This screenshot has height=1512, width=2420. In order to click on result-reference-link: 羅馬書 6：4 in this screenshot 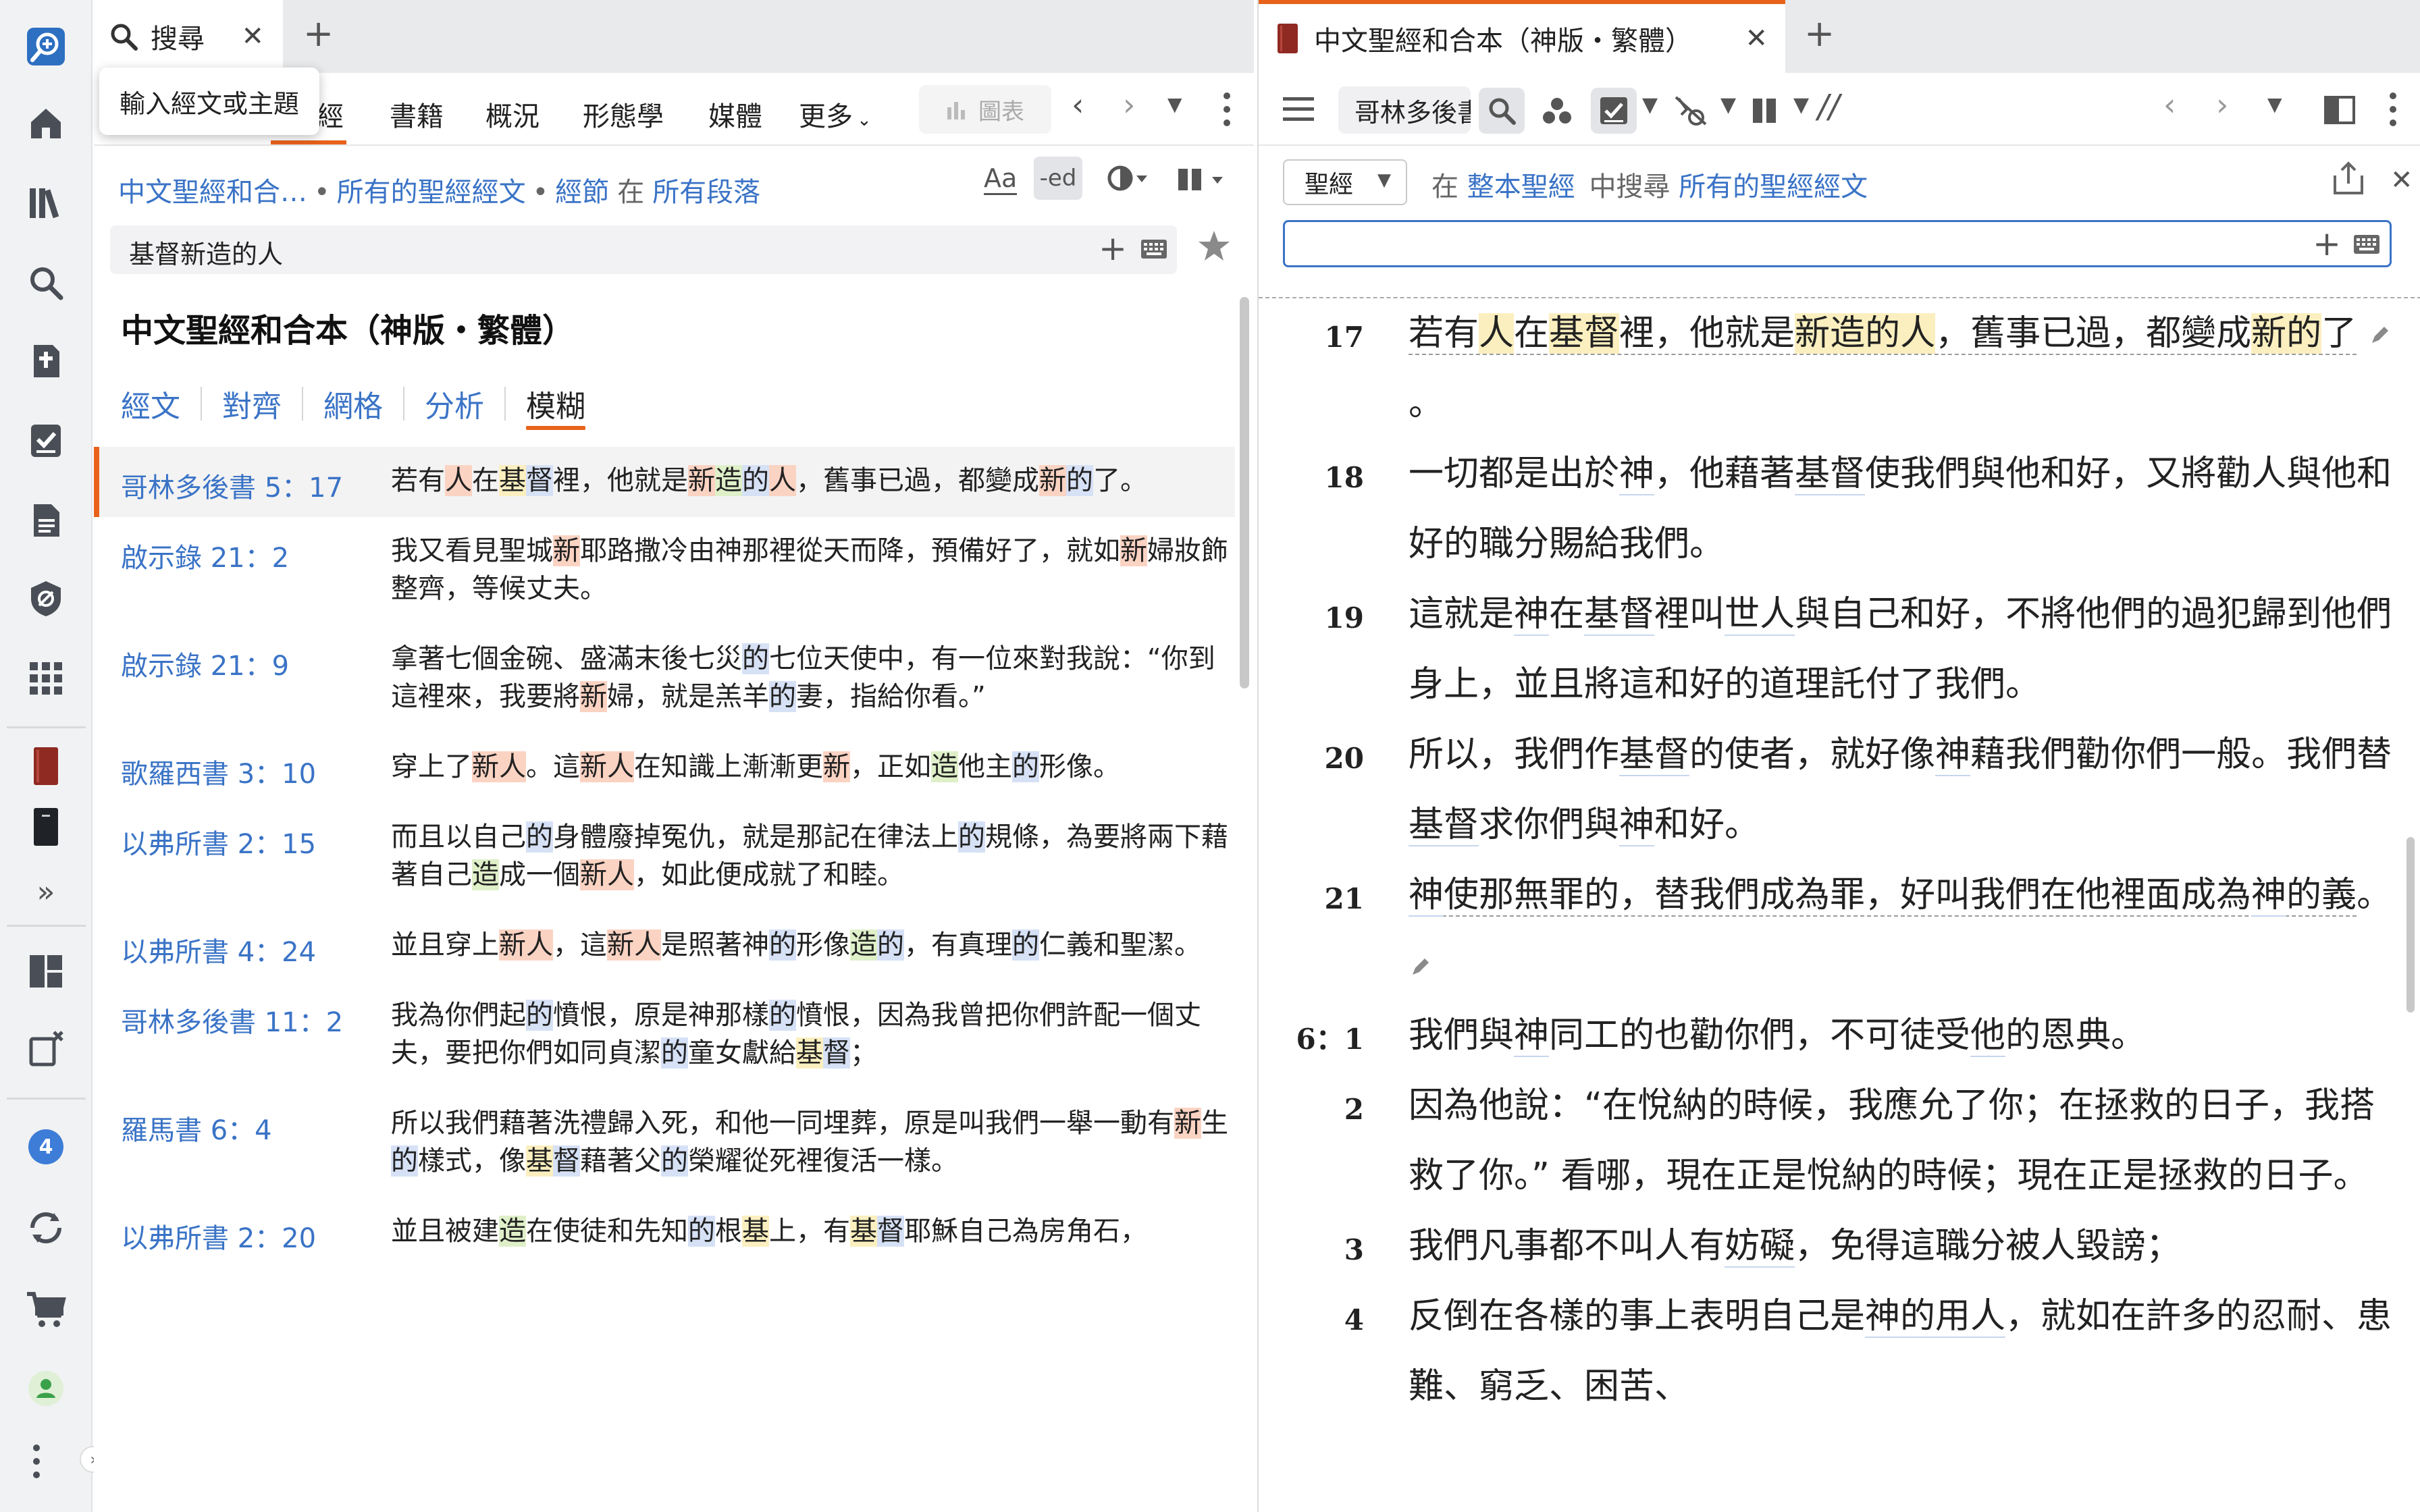, I will do `click(256, 1143)`.